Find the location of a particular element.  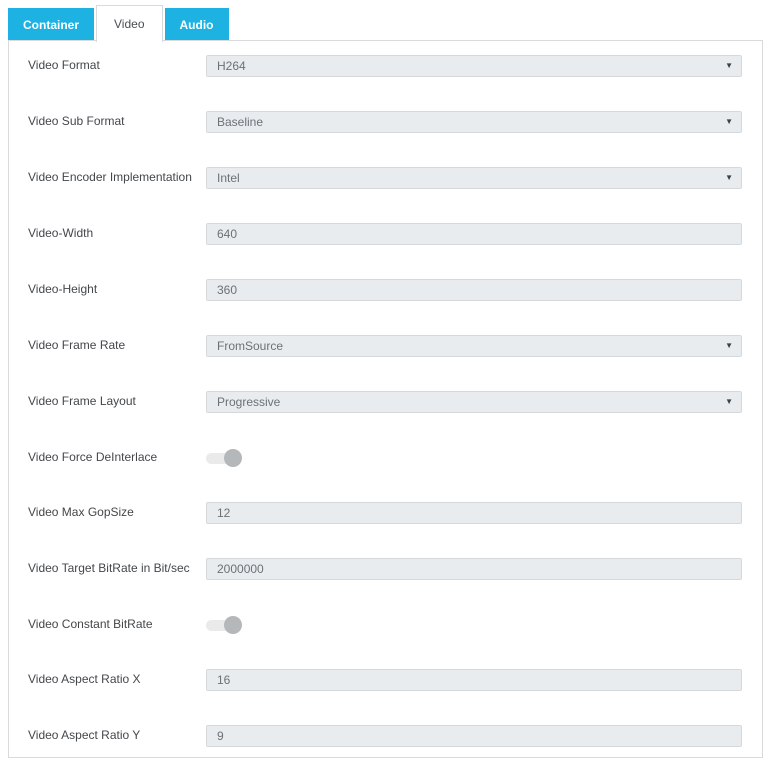

form-row: Video Encoder Implementation Intel ▼ is located at coordinates (385, 178).